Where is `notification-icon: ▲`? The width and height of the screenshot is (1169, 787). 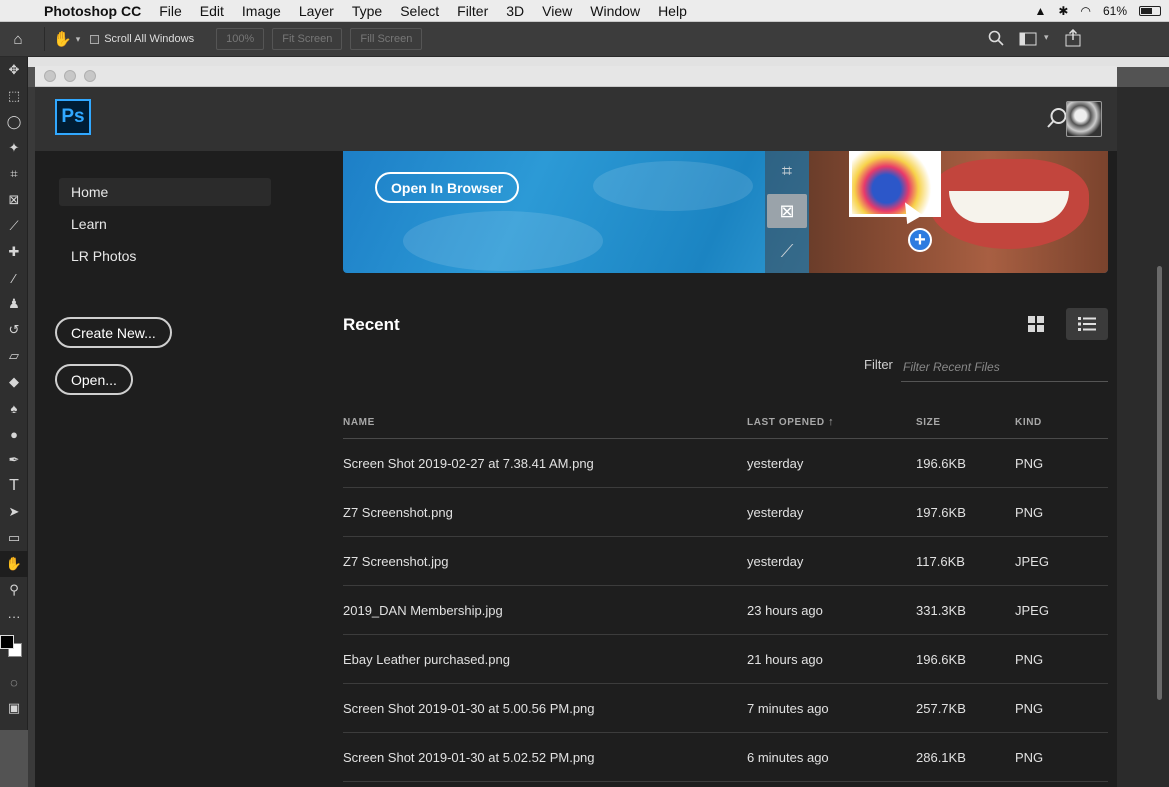
notification-icon: ▲ is located at coordinates (1041, 11).